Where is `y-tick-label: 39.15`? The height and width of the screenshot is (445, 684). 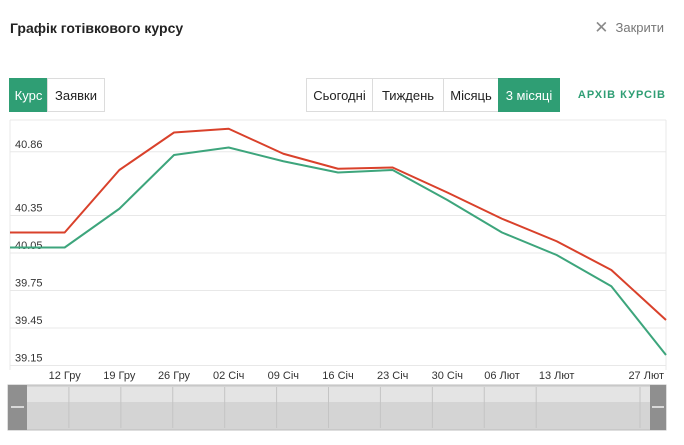
y-tick-label: 39.15 is located at coordinates (29, 359).